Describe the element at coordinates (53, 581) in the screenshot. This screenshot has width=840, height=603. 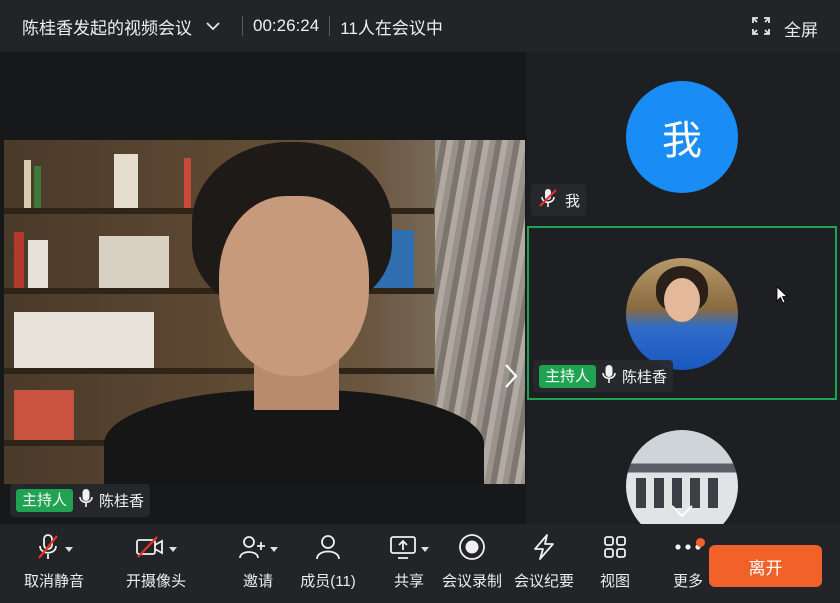
I see `unmute-label: 取消静音` at that location.